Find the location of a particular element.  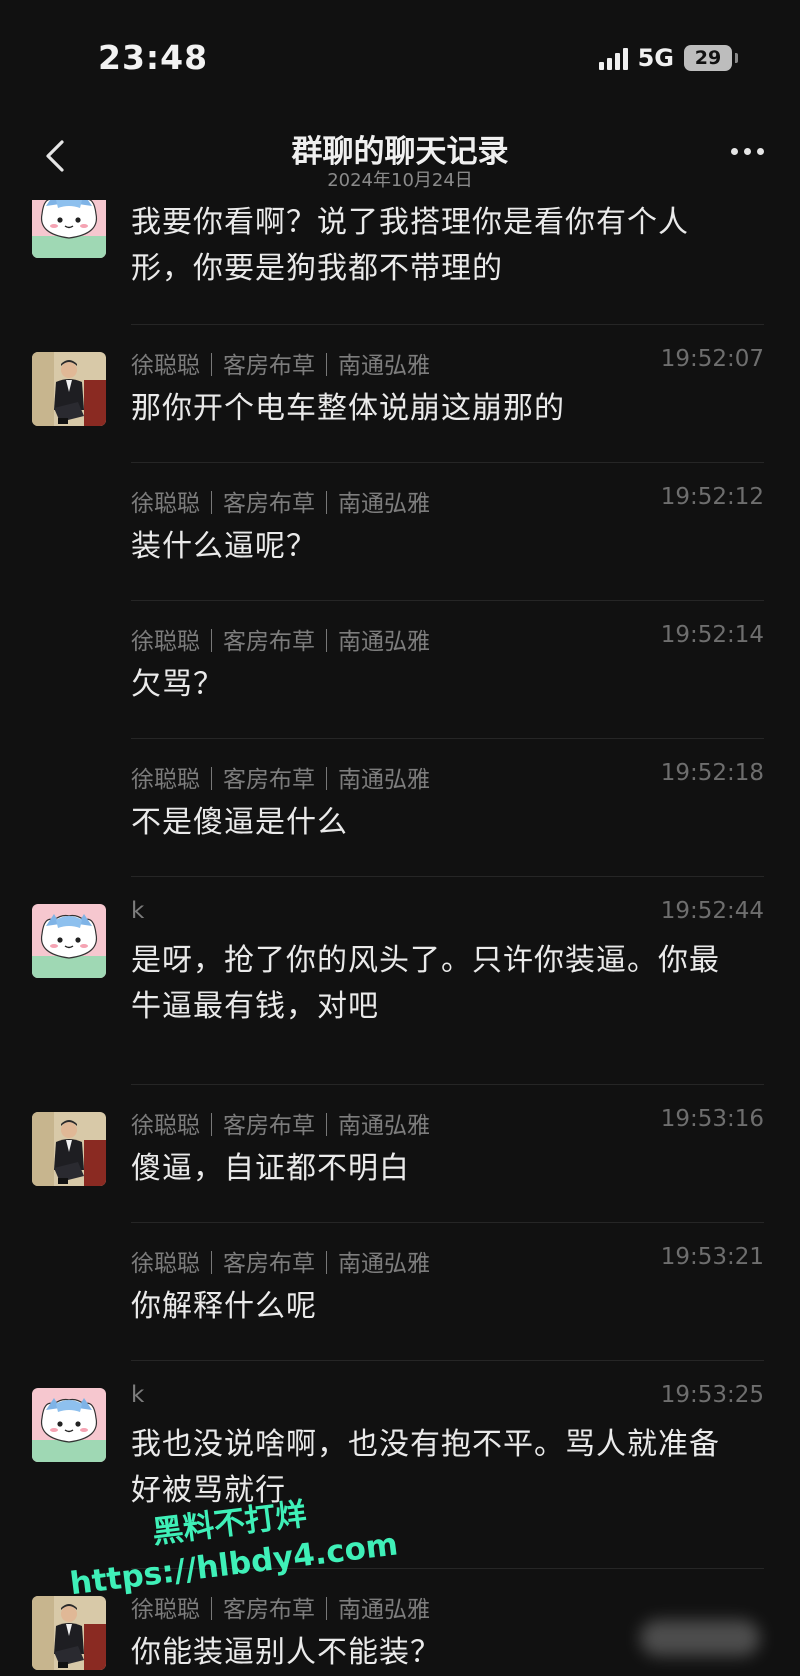

page-title: 群聊的聊天记录 is located at coordinates (400, 152).